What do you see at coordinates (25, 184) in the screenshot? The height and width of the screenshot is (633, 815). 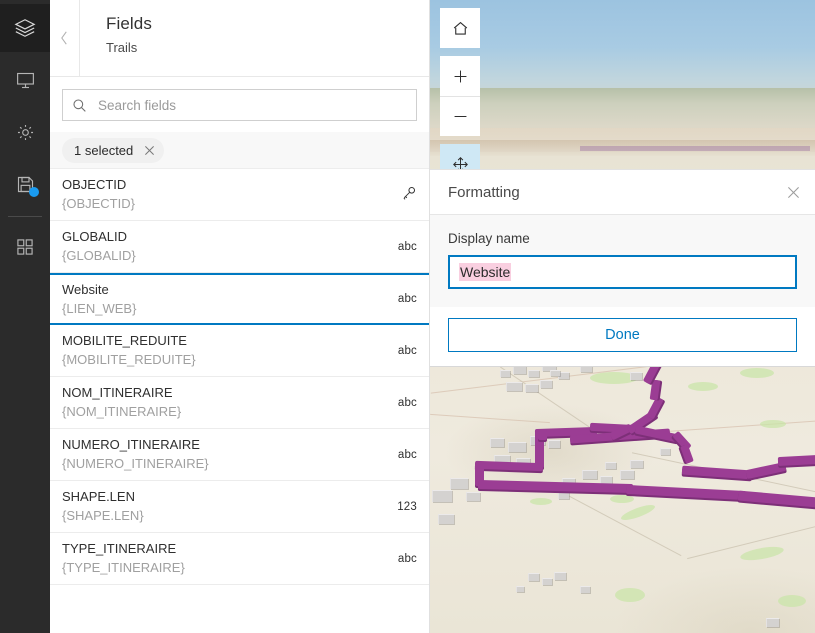 I see `rail-item-save` at bounding box center [25, 184].